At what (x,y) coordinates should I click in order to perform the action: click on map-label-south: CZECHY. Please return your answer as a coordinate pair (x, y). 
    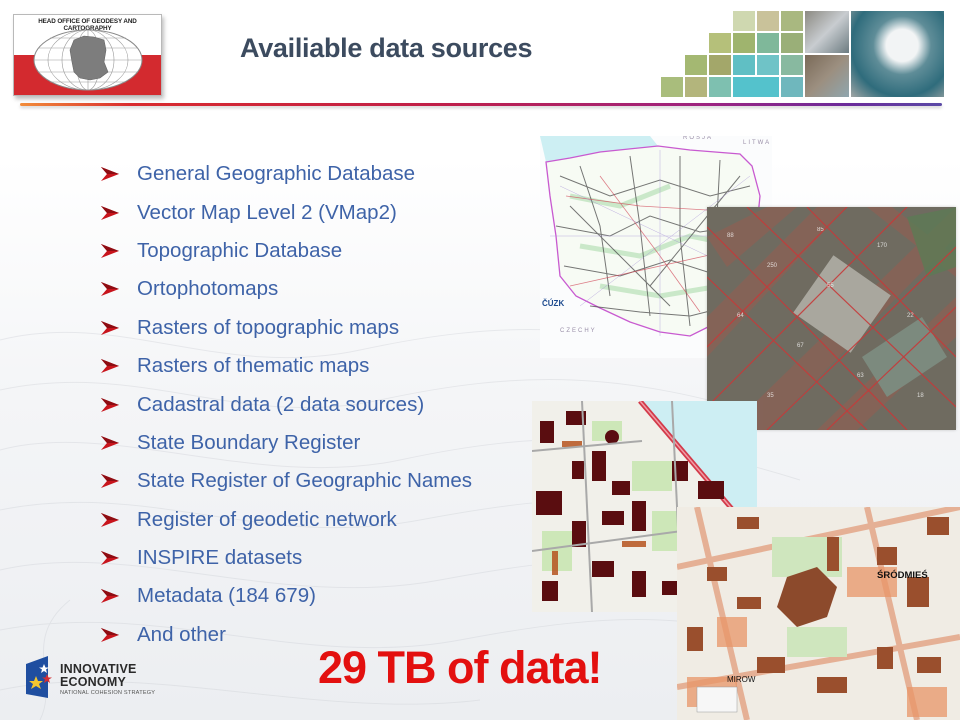
    Looking at the image, I should click on (578, 331).